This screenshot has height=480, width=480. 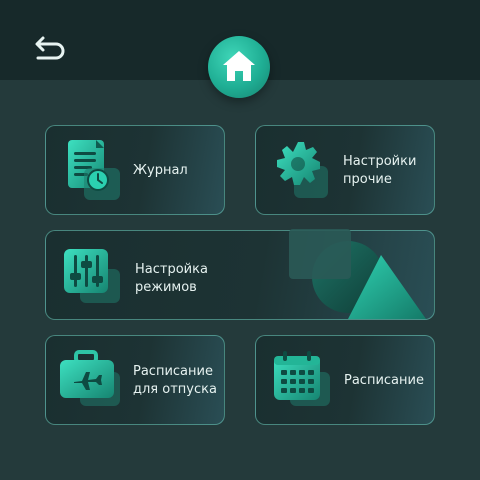 I want to click on settings-other-card: Настройки прочие, so click(x=345, y=170).